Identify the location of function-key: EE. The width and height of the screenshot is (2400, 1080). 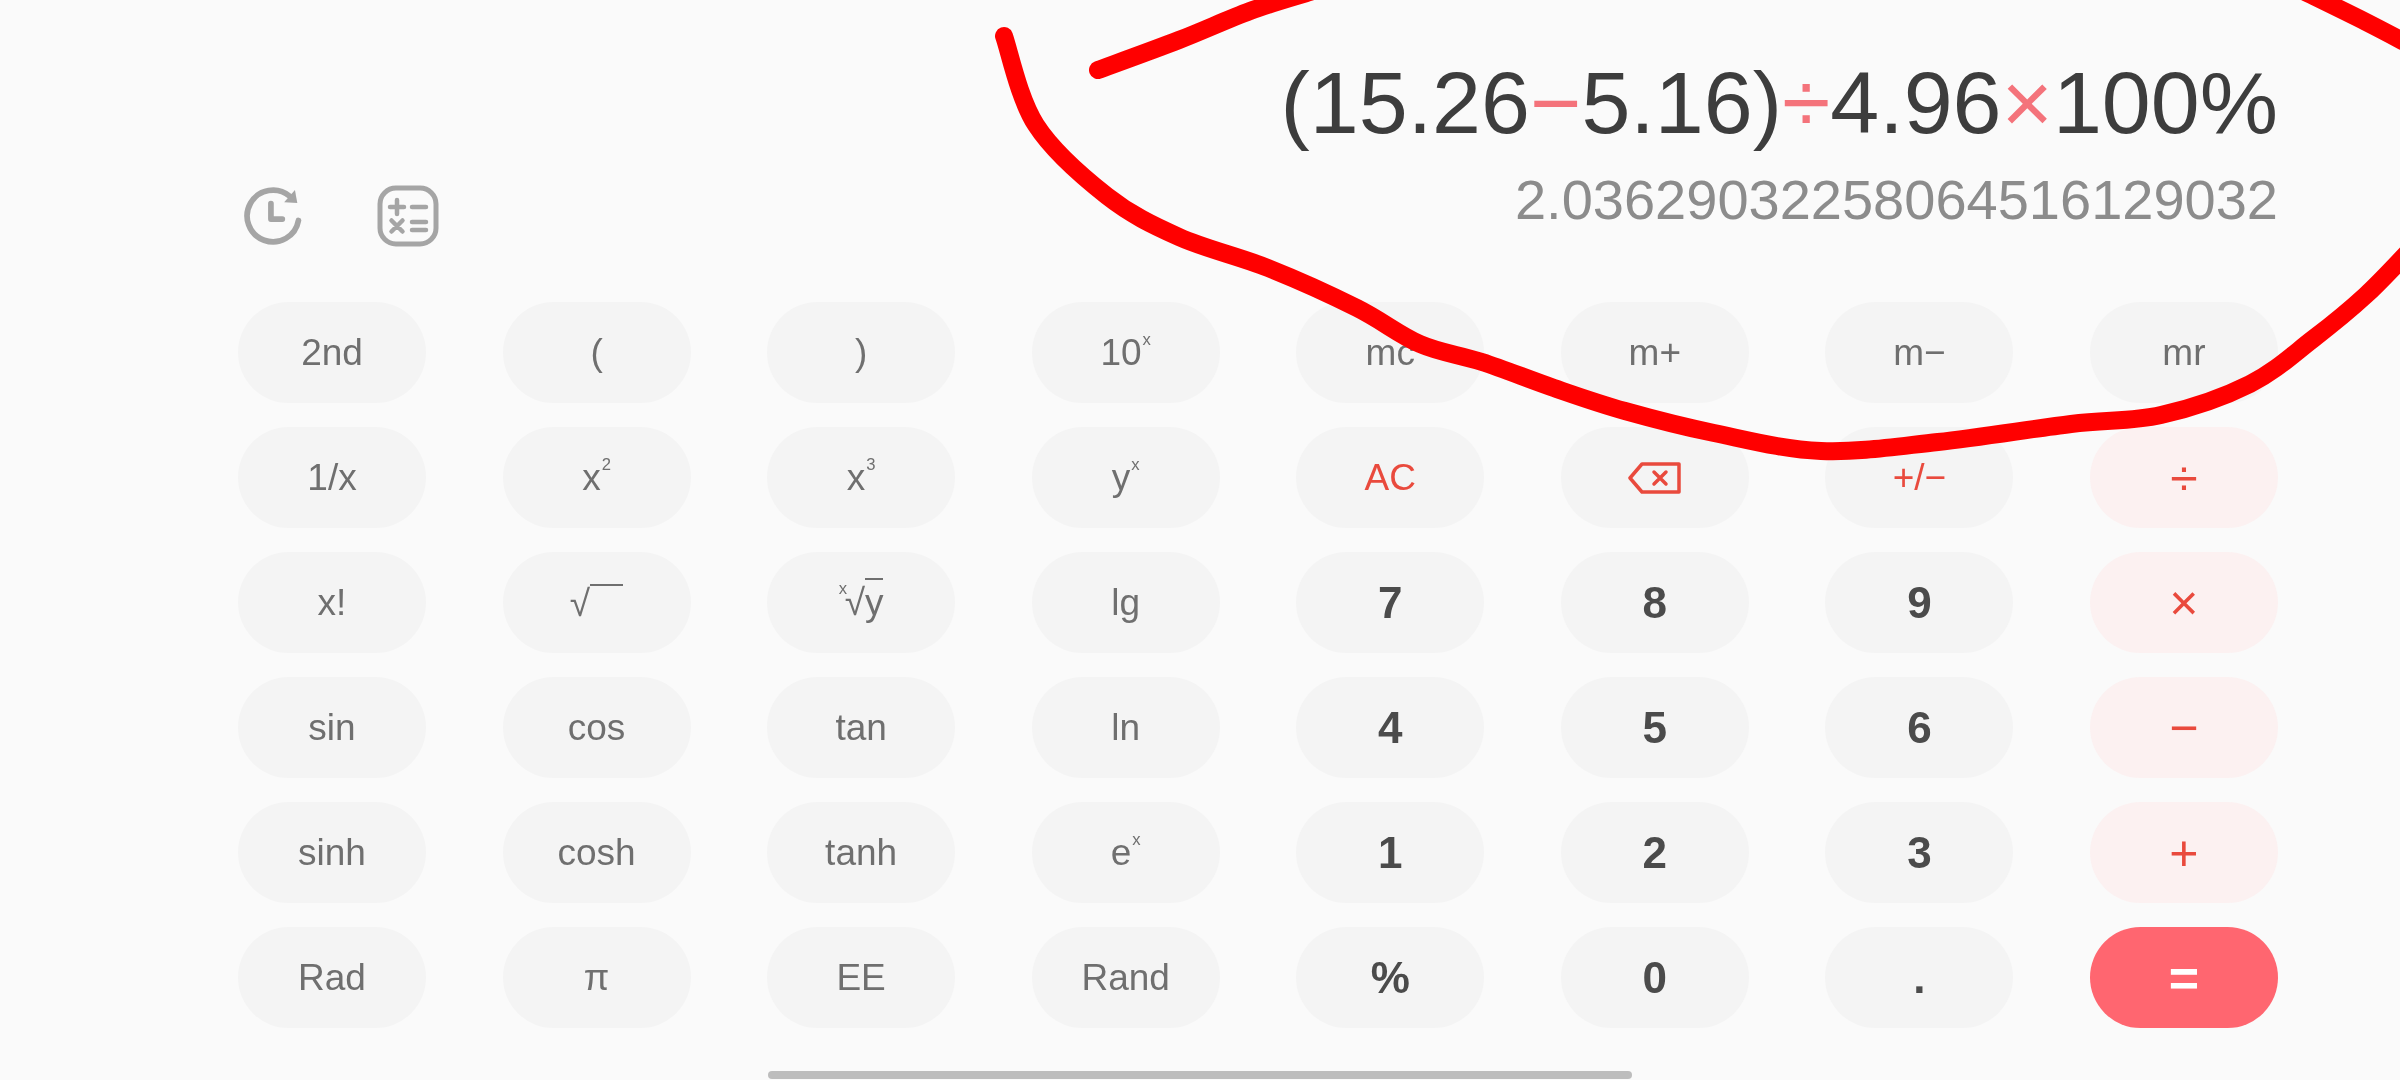
(861, 977).